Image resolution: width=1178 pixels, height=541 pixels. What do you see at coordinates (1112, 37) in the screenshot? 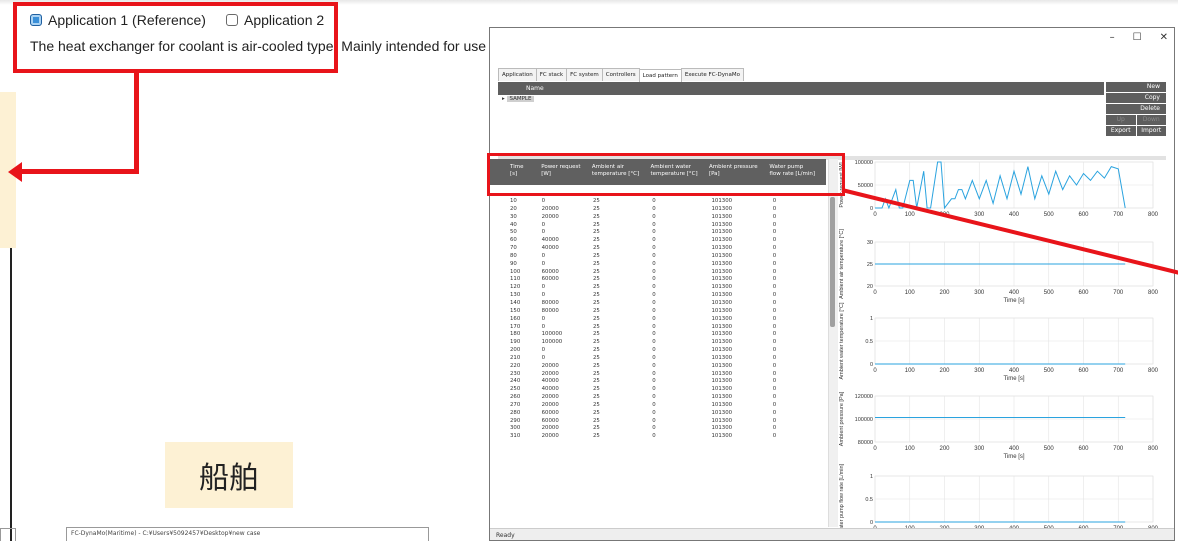
I see `minimize-icon: –` at bounding box center [1112, 37].